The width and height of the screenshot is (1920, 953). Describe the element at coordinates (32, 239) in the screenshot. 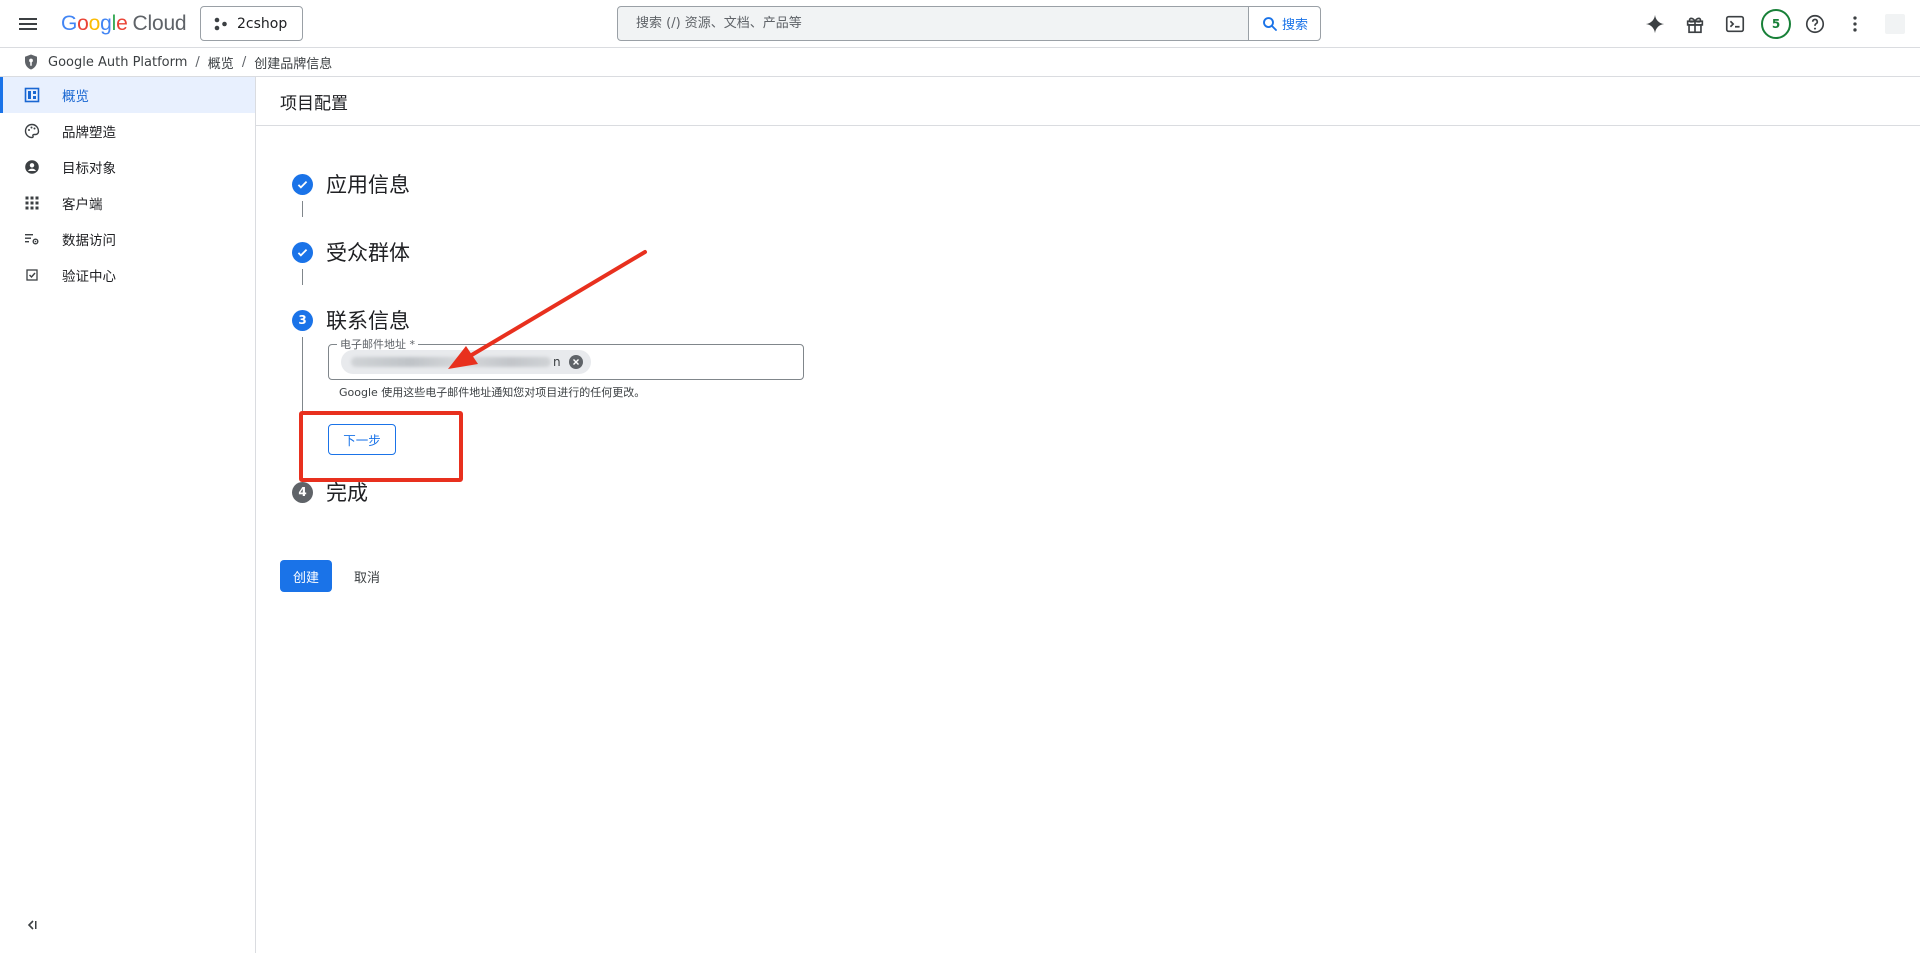

I see `data-settings-icon` at that location.